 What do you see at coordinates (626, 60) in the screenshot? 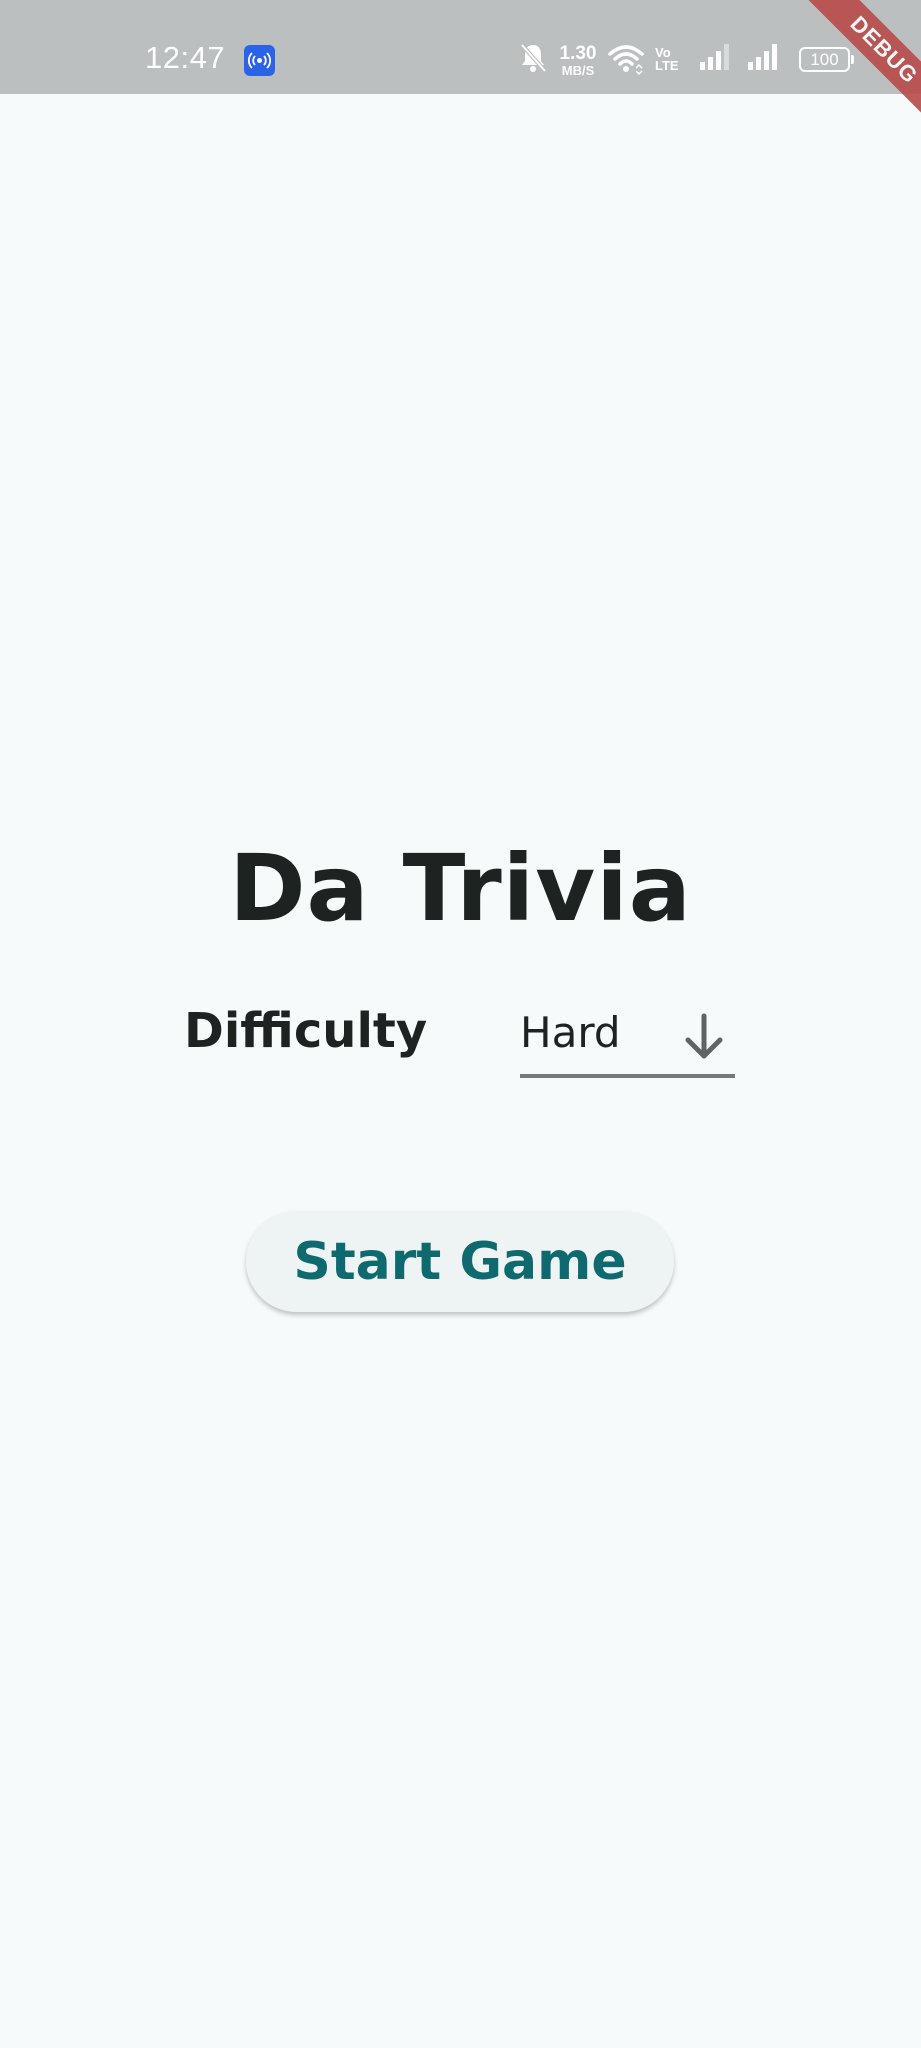
I see `wifi-icon` at bounding box center [626, 60].